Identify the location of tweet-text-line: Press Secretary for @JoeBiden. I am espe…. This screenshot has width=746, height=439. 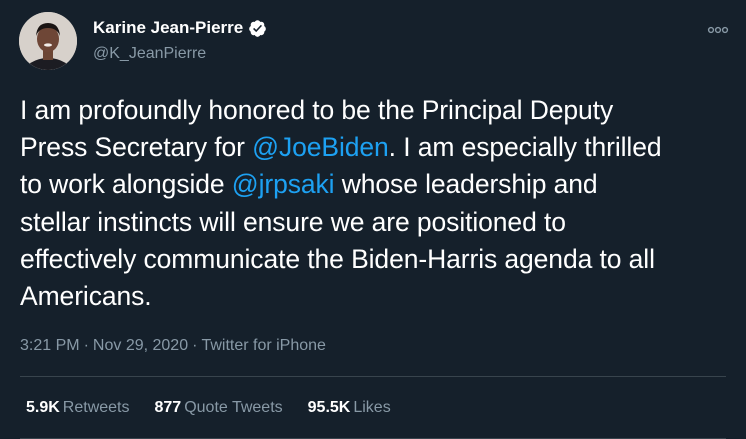
(376, 147).